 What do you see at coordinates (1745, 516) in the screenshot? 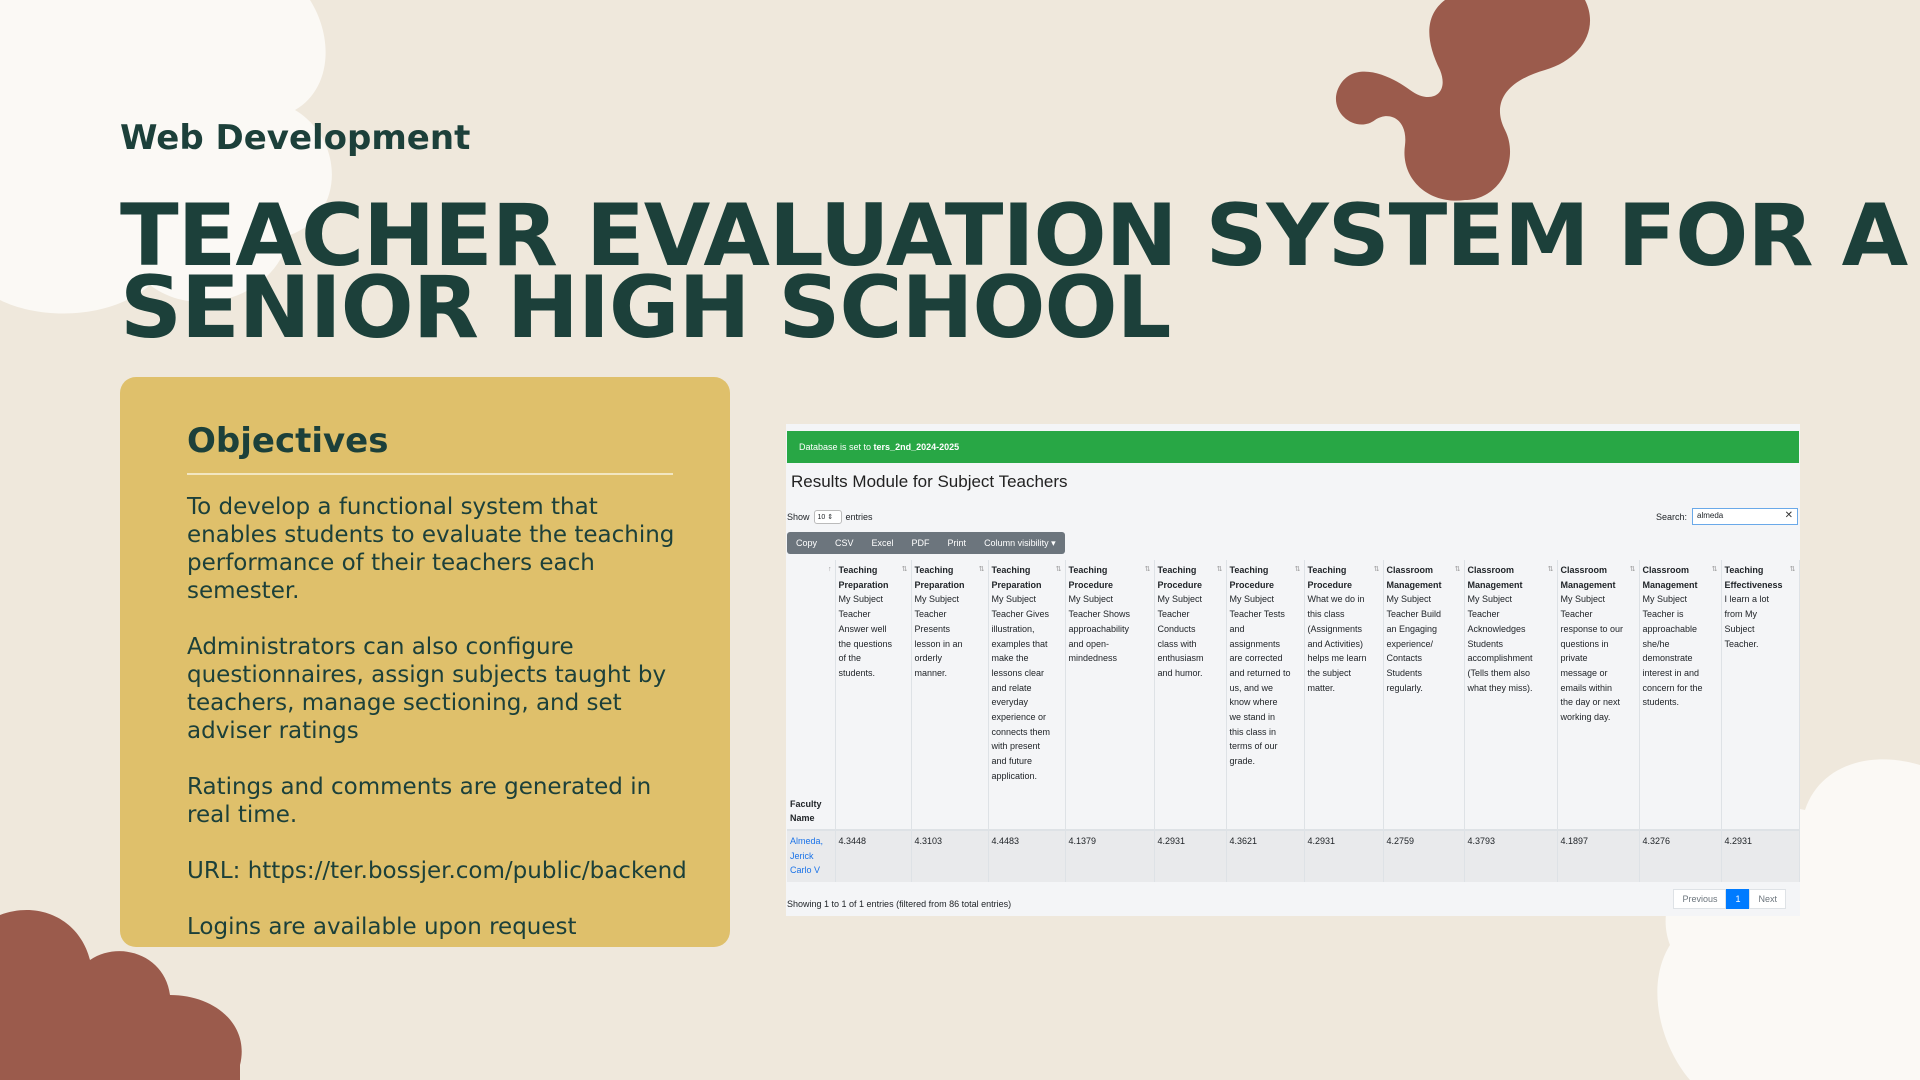
I see `search-input: almeda ✕` at bounding box center [1745, 516].